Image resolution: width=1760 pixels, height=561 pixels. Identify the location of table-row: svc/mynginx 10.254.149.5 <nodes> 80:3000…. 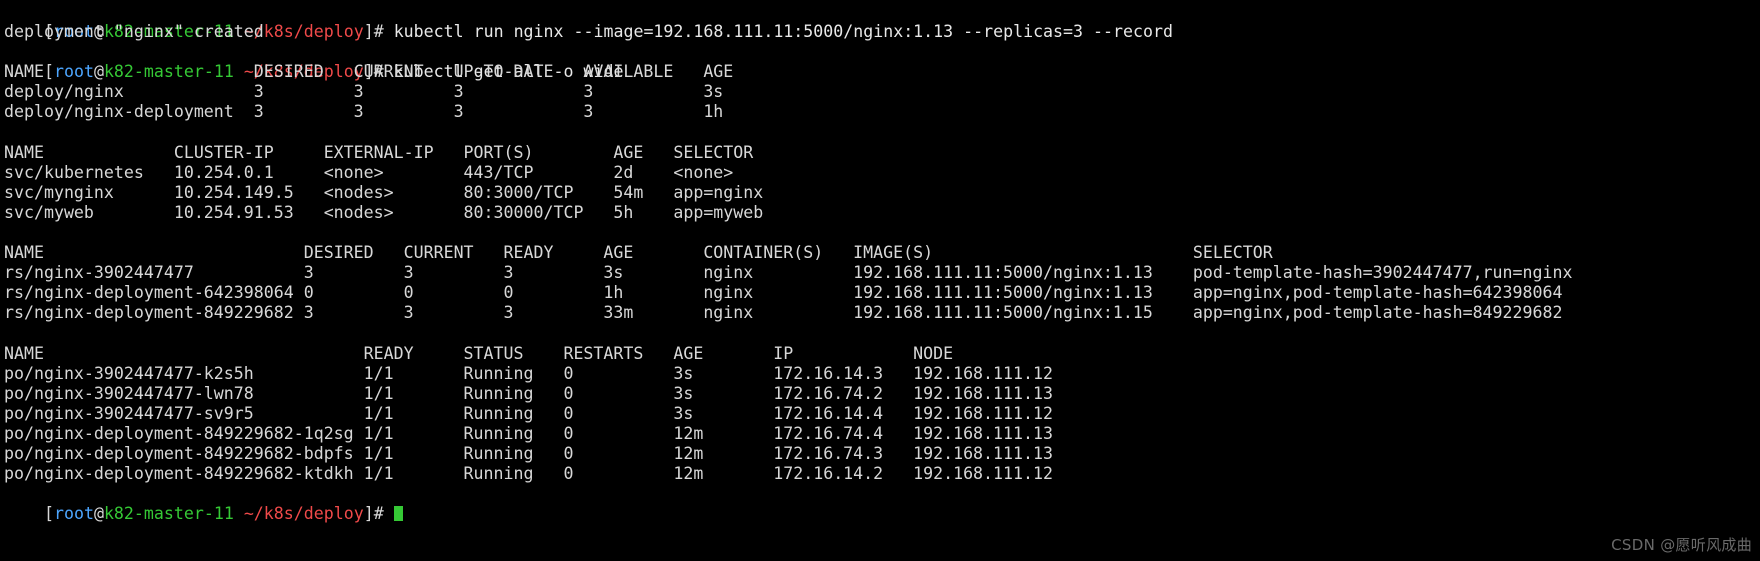
(384, 192).